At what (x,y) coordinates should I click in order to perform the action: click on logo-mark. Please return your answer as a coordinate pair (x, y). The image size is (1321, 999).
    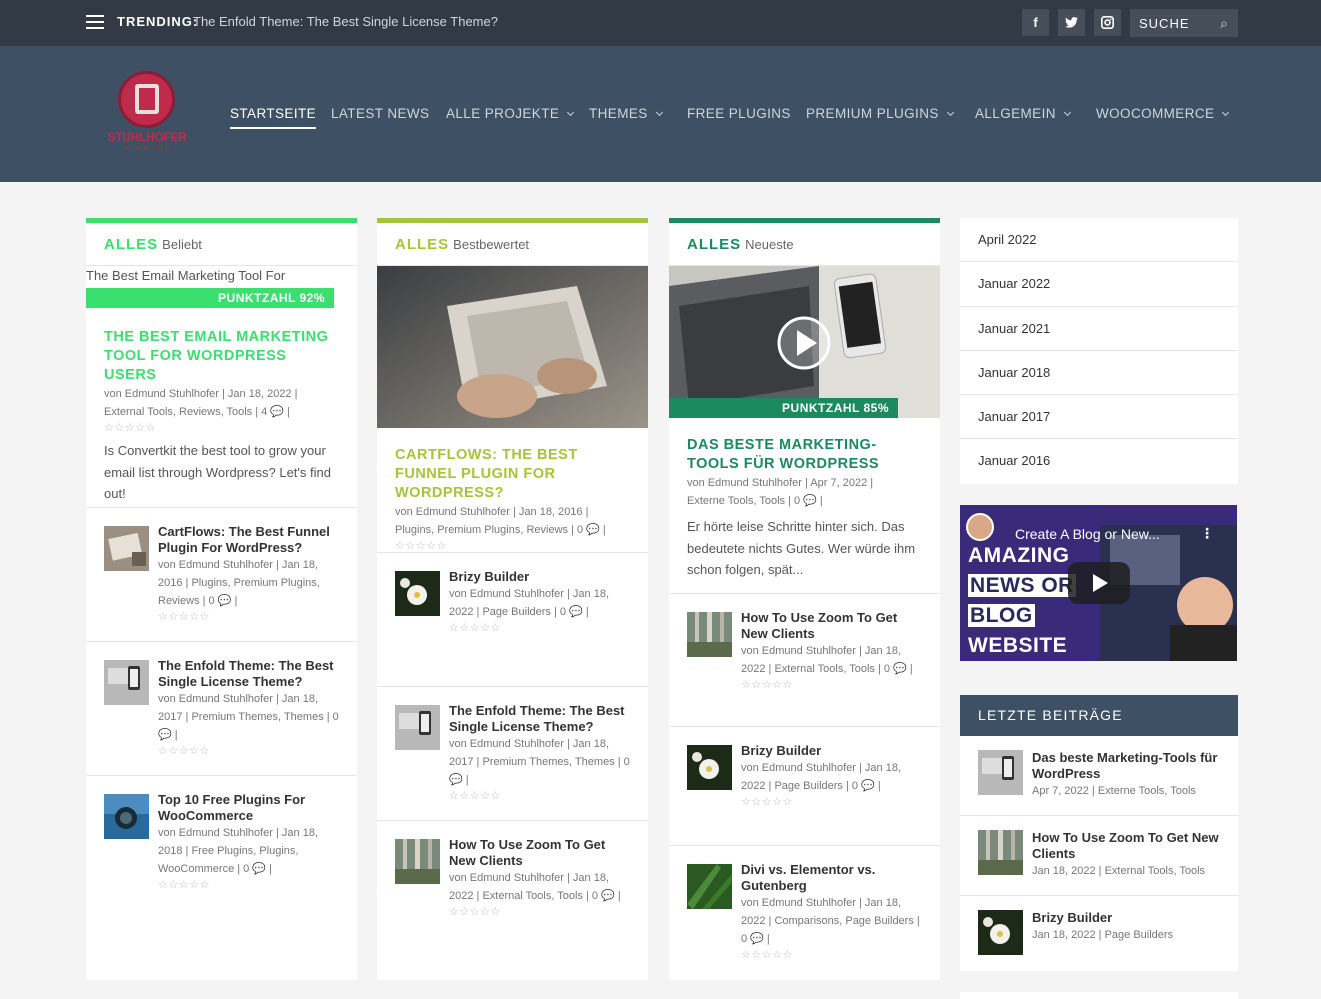
    Looking at the image, I should click on (146, 99).